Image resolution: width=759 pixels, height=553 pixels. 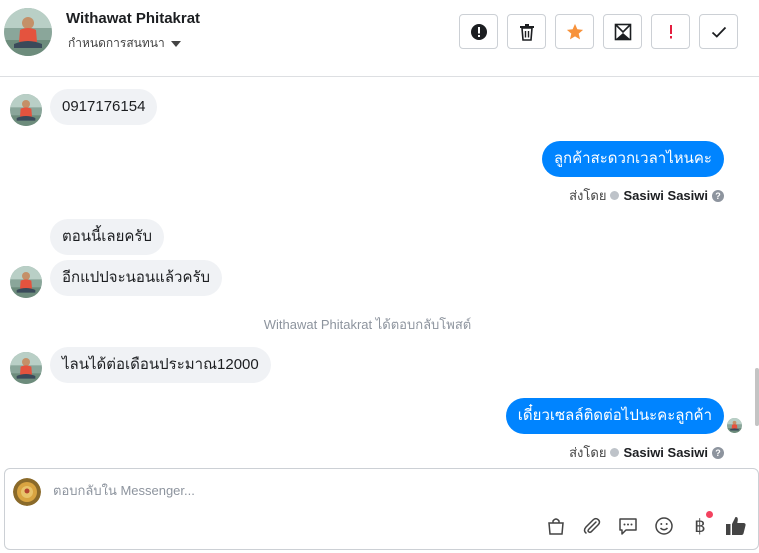 I want to click on report-button, so click(x=478, y=31).